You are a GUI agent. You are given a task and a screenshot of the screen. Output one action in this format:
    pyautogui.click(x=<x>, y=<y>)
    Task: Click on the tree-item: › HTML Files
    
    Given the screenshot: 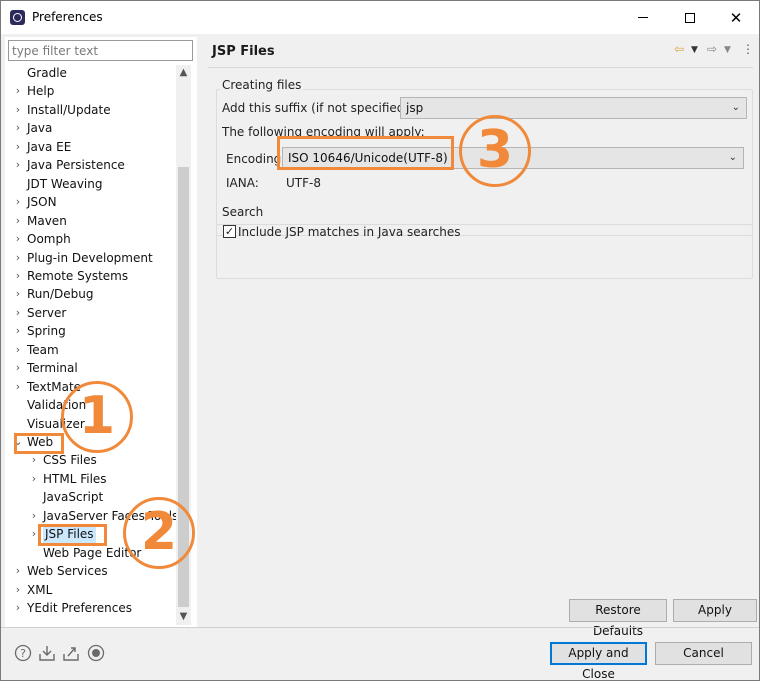 What is the action you would take?
    pyautogui.click(x=91, y=479)
    